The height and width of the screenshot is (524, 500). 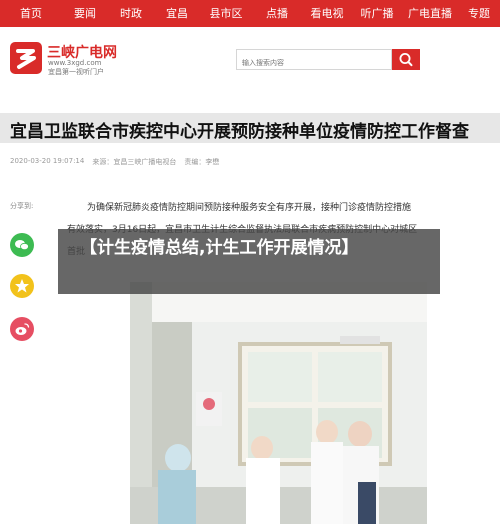 What do you see at coordinates (85, 13) in the screenshot?
I see `nav-item-news: 要闻` at bounding box center [85, 13].